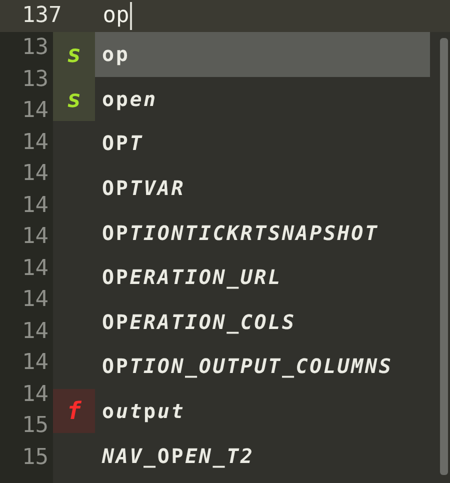 This screenshot has width=450, height=483. Describe the element at coordinates (178, 456) in the screenshot. I see `completion-label: NAV_OPEN_T2` at that location.